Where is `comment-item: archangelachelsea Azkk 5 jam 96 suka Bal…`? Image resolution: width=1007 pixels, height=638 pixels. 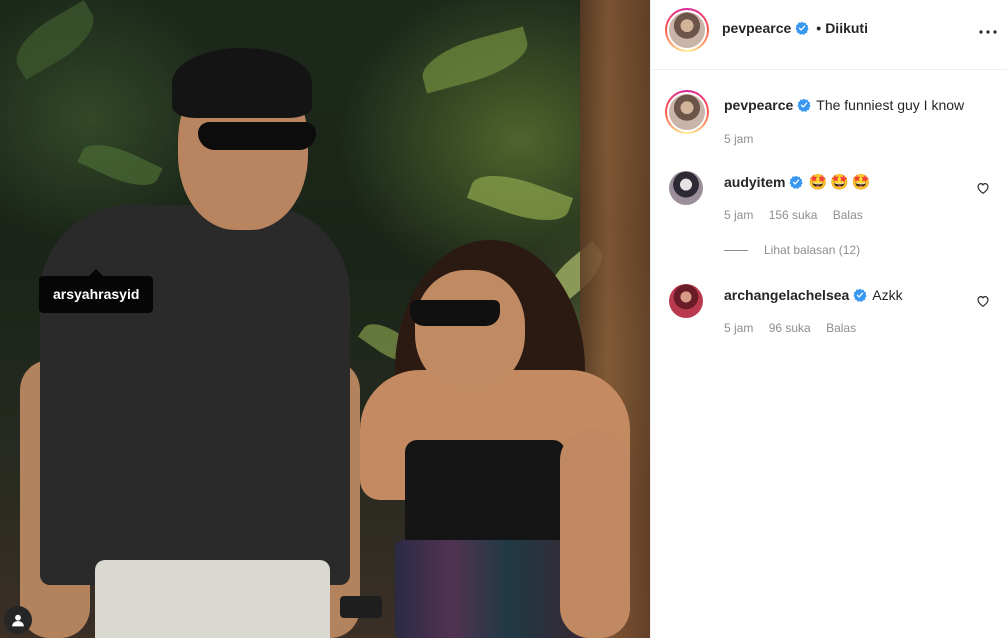 comment-item: archangelachelsea Azkk 5 jam 96 suka Bal… is located at coordinates (829, 313).